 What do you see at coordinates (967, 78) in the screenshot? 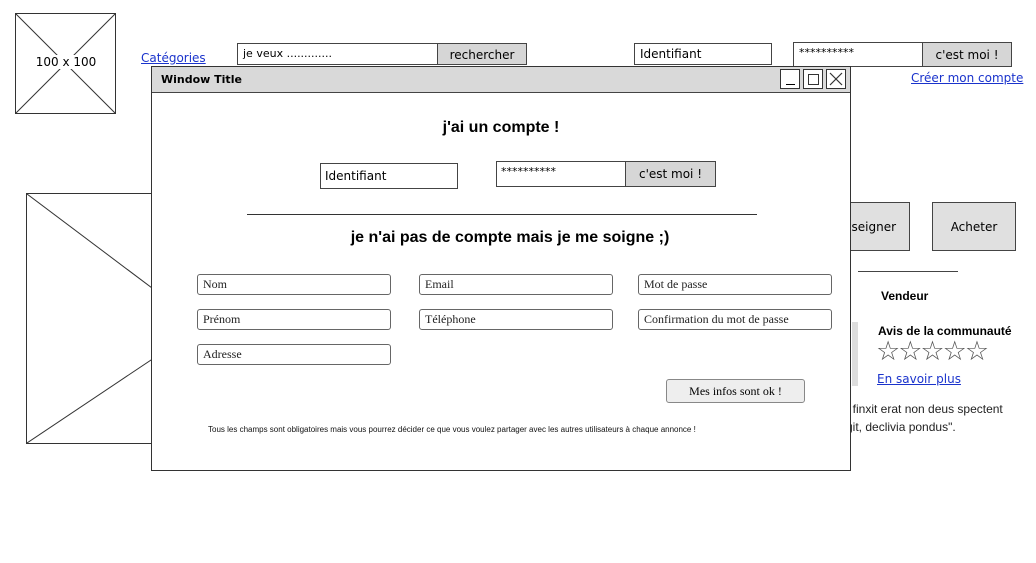
I see `create-account-link: Créer mon compte` at bounding box center [967, 78].